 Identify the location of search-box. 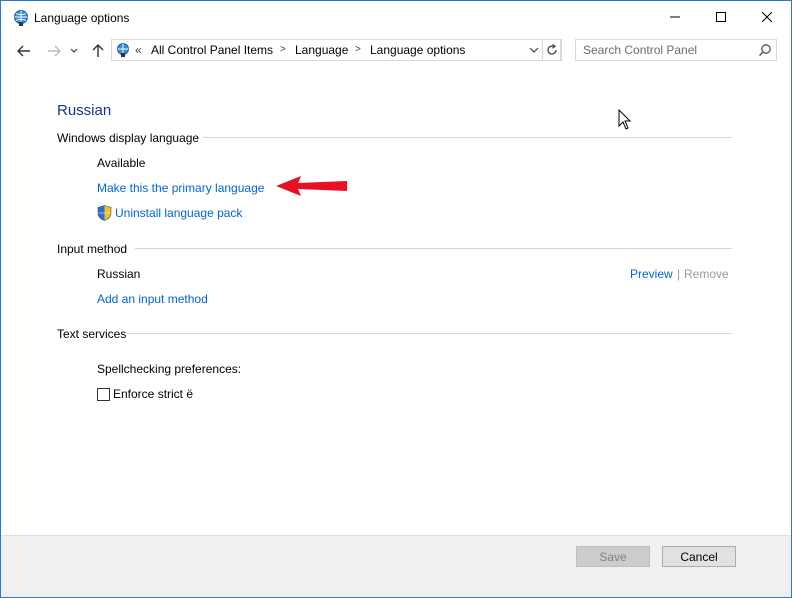
(676, 50).